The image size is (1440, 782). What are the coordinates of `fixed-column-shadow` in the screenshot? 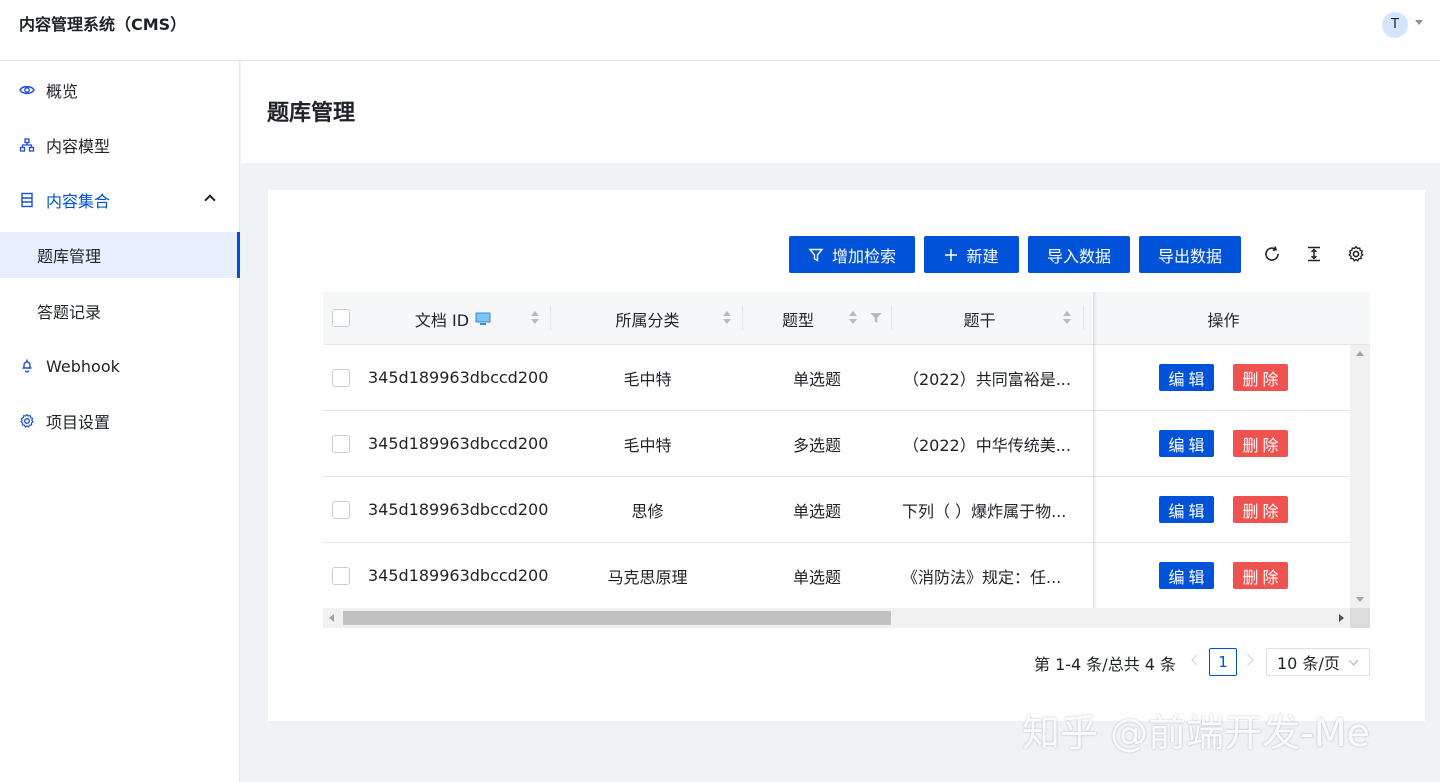 It's located at (1095, 450).